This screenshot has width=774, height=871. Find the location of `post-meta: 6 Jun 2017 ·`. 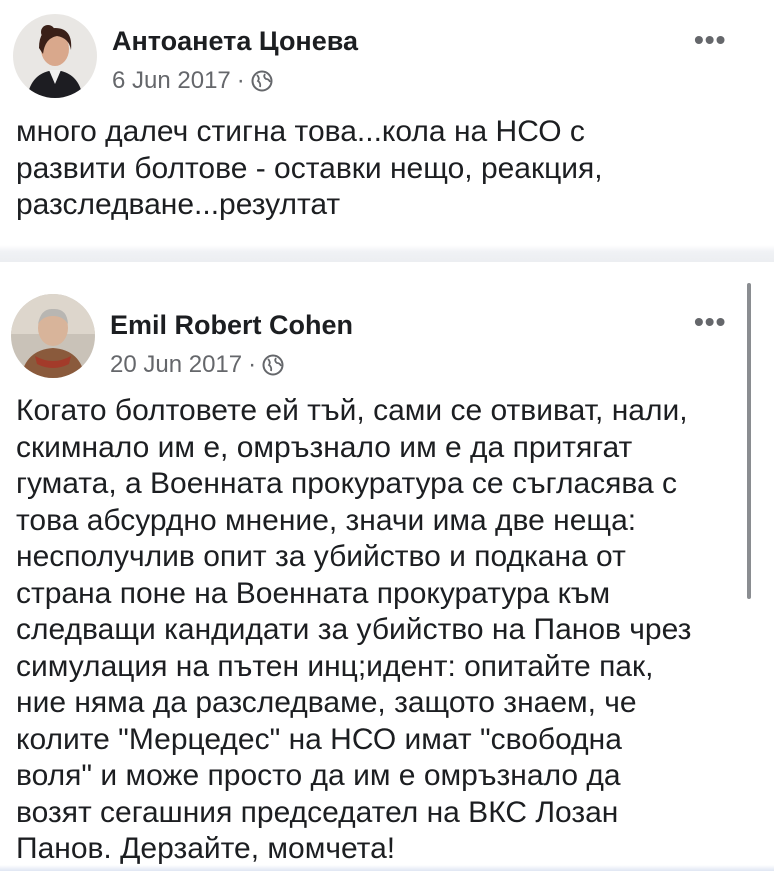

post-meta: 6 Jun 2017 · is located at coordinates (192, 81).